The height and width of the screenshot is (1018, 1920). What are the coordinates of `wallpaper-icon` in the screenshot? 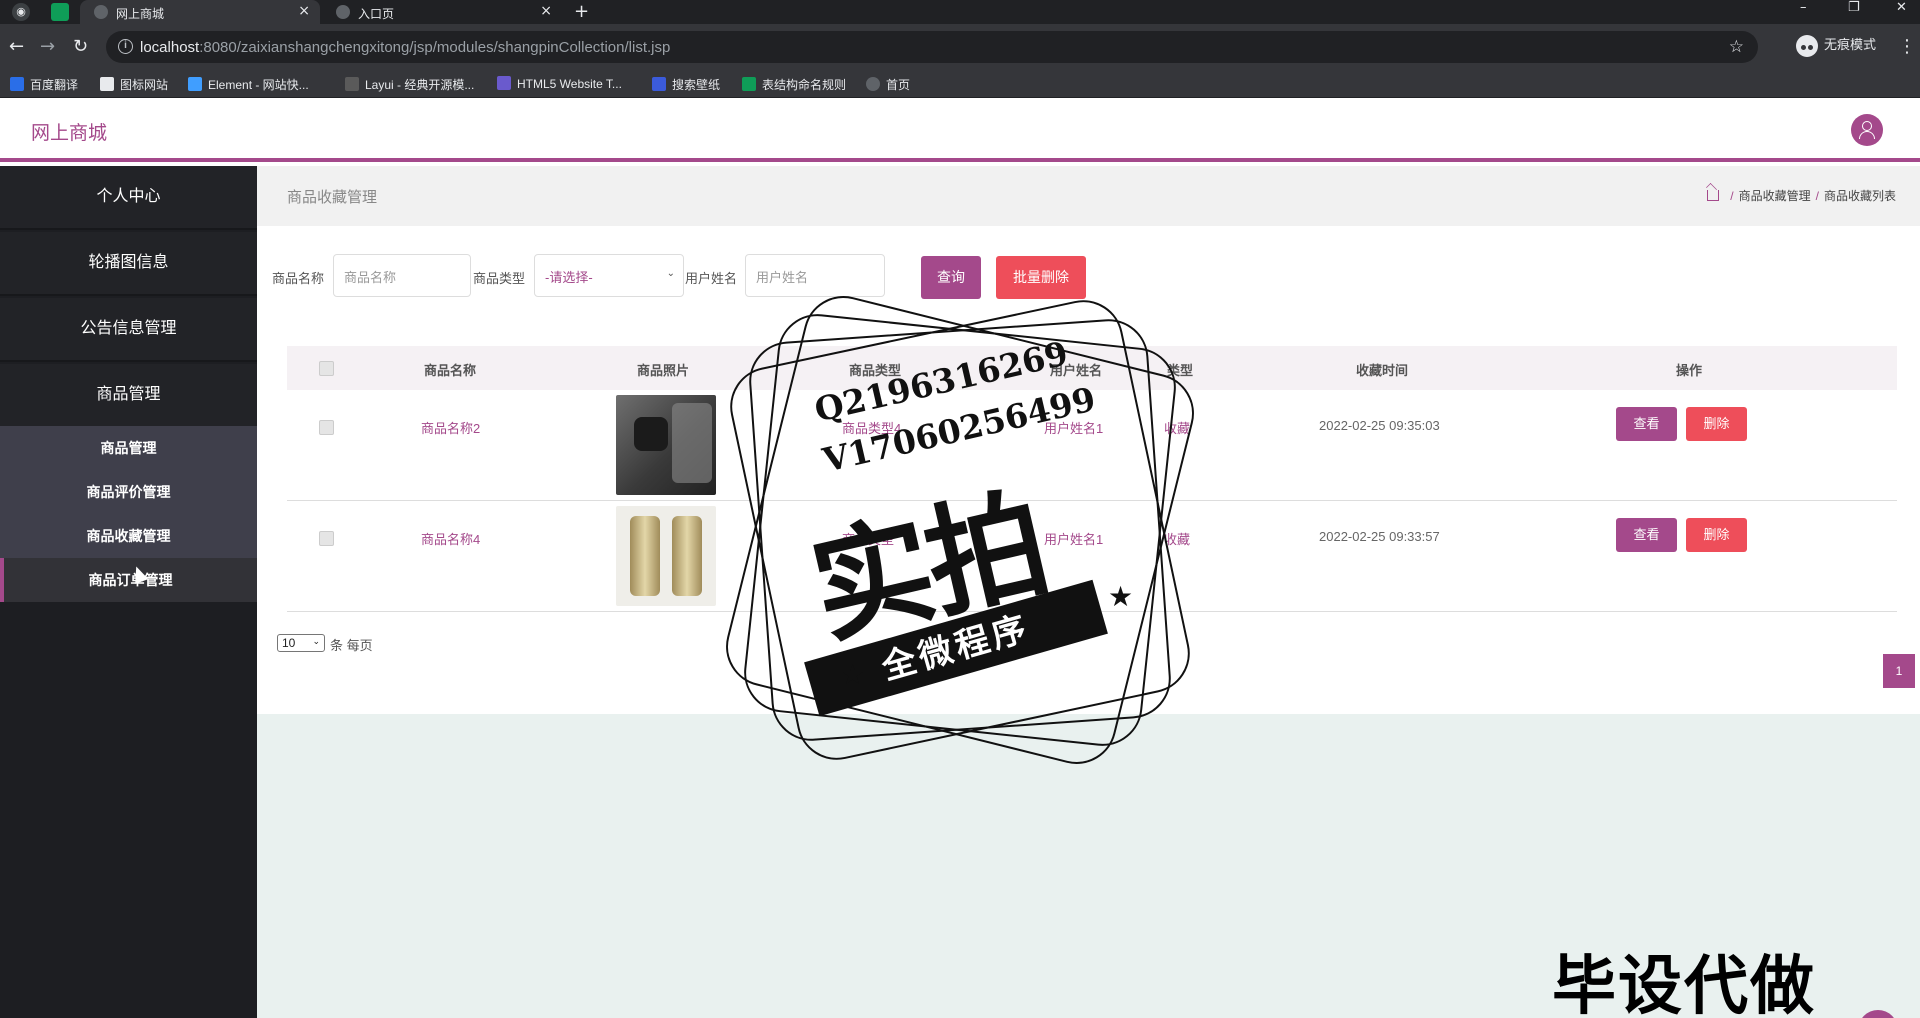 It's located at (659, 84).